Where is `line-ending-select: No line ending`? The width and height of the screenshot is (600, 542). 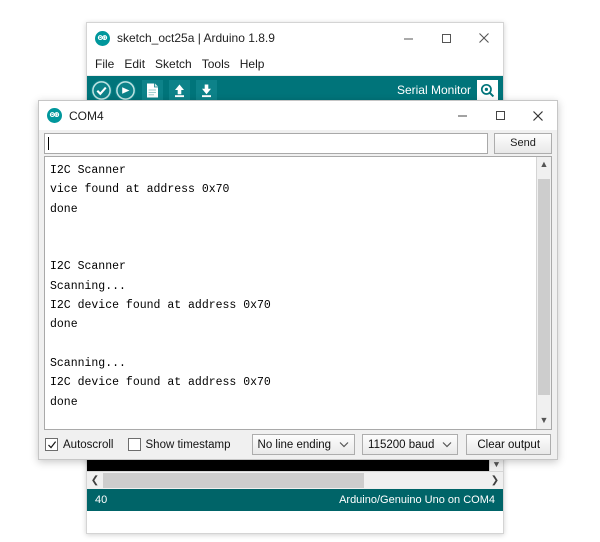 line-ending-select: No line ending is located at coordinates (303, 444).